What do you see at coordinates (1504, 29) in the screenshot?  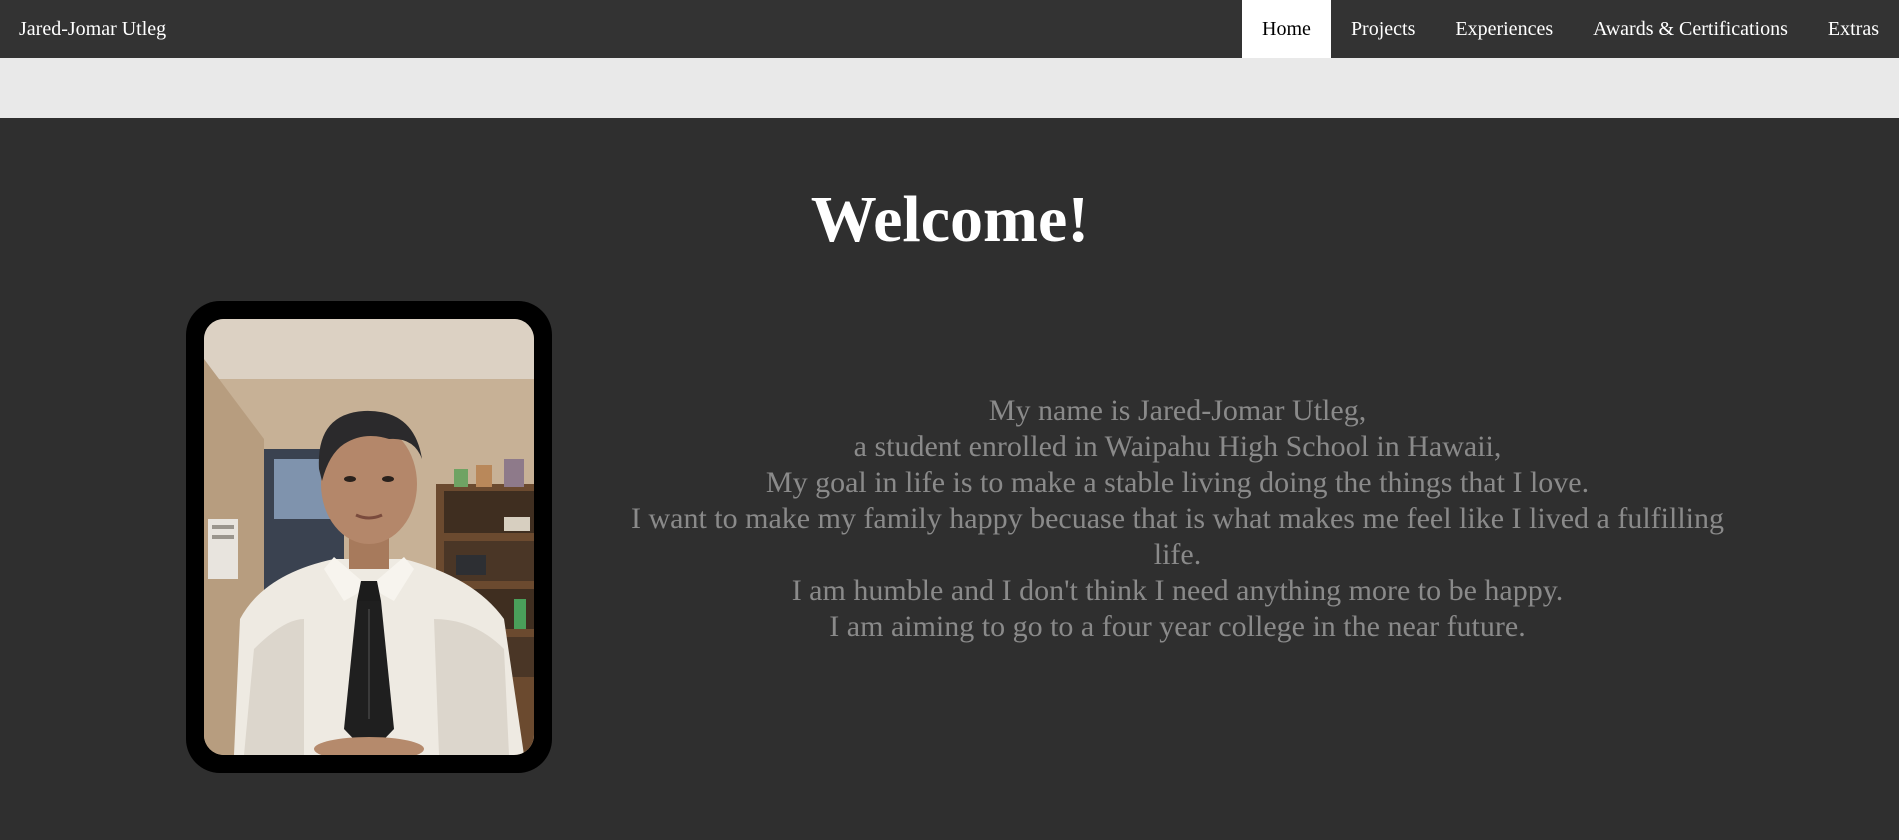 I see `nav-experiences: Experiences` at bounding box center [1504, 29].